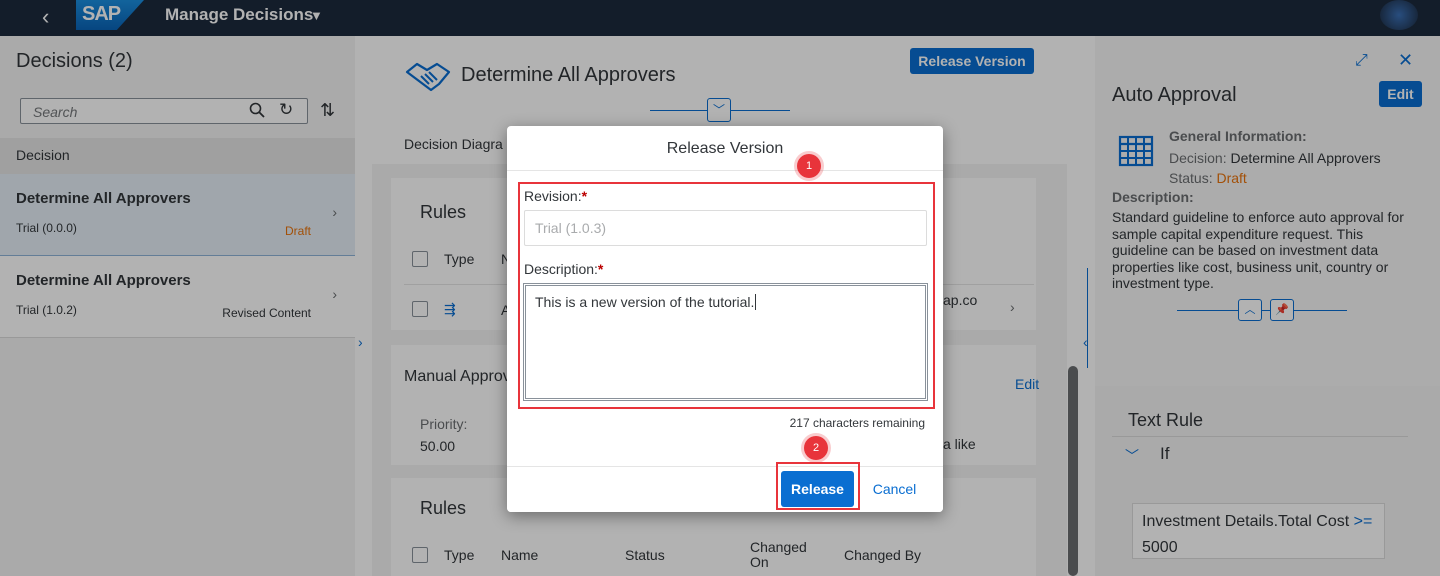 This screenshot has width=1440, height=576. What do you see at coordinates (809, 166) in the screenshot?
I see `step-badge-1: 1` at bounding box center [809, 166].